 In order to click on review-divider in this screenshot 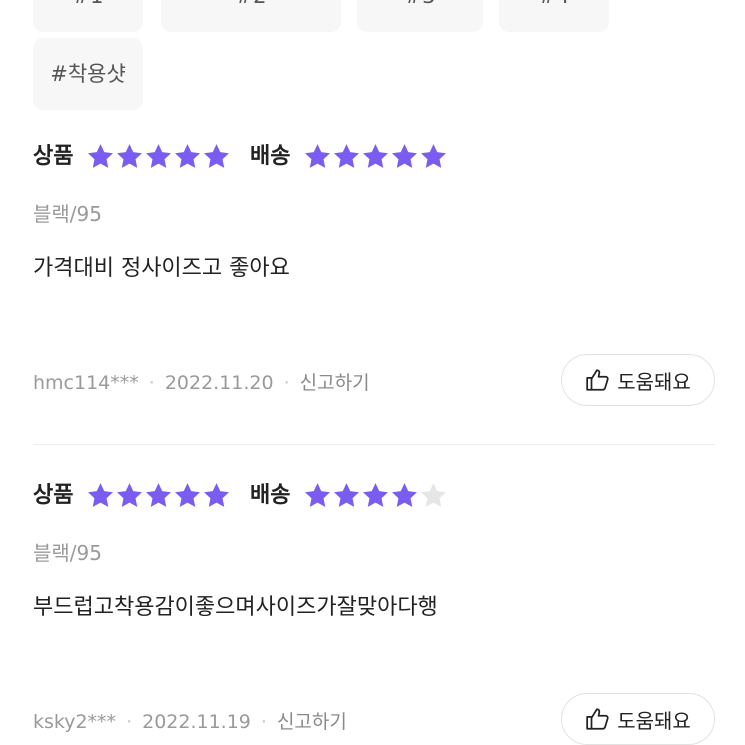, I will do `click(374, 444)`.